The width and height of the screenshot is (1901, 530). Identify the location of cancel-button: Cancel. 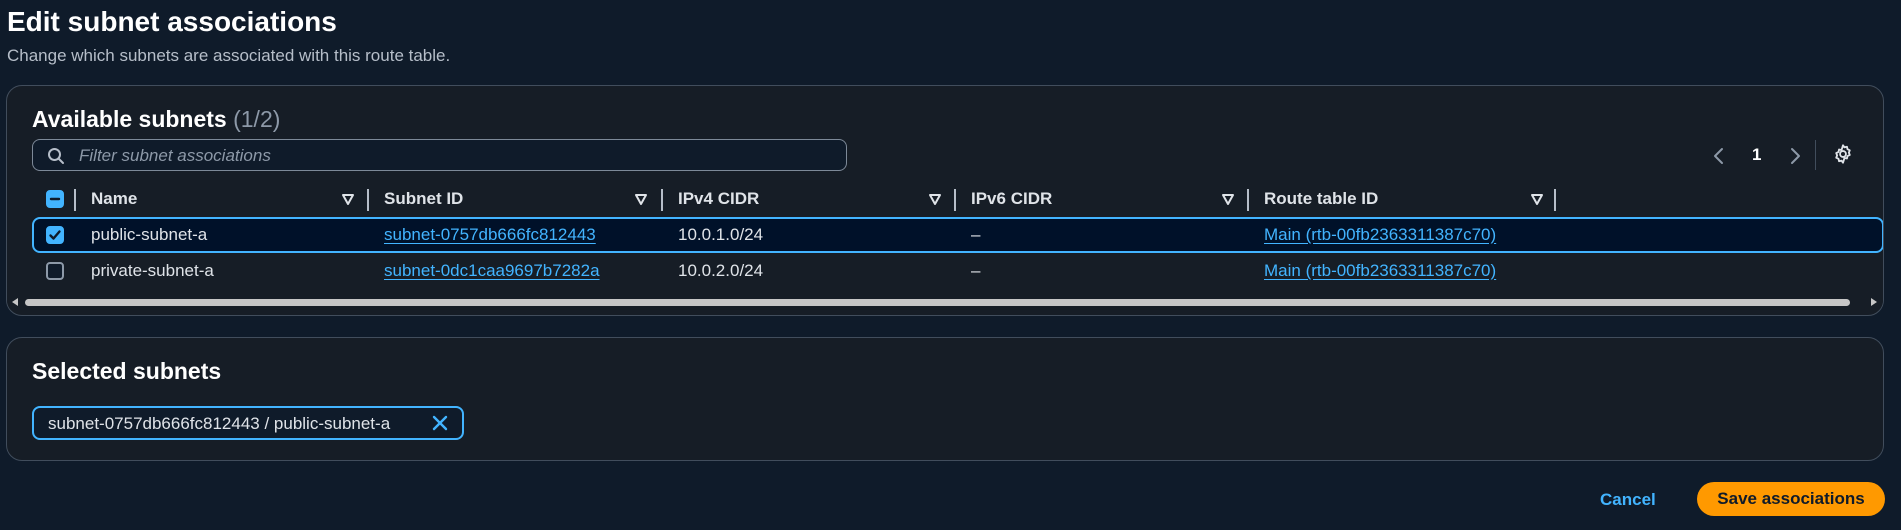
(1628, 500).